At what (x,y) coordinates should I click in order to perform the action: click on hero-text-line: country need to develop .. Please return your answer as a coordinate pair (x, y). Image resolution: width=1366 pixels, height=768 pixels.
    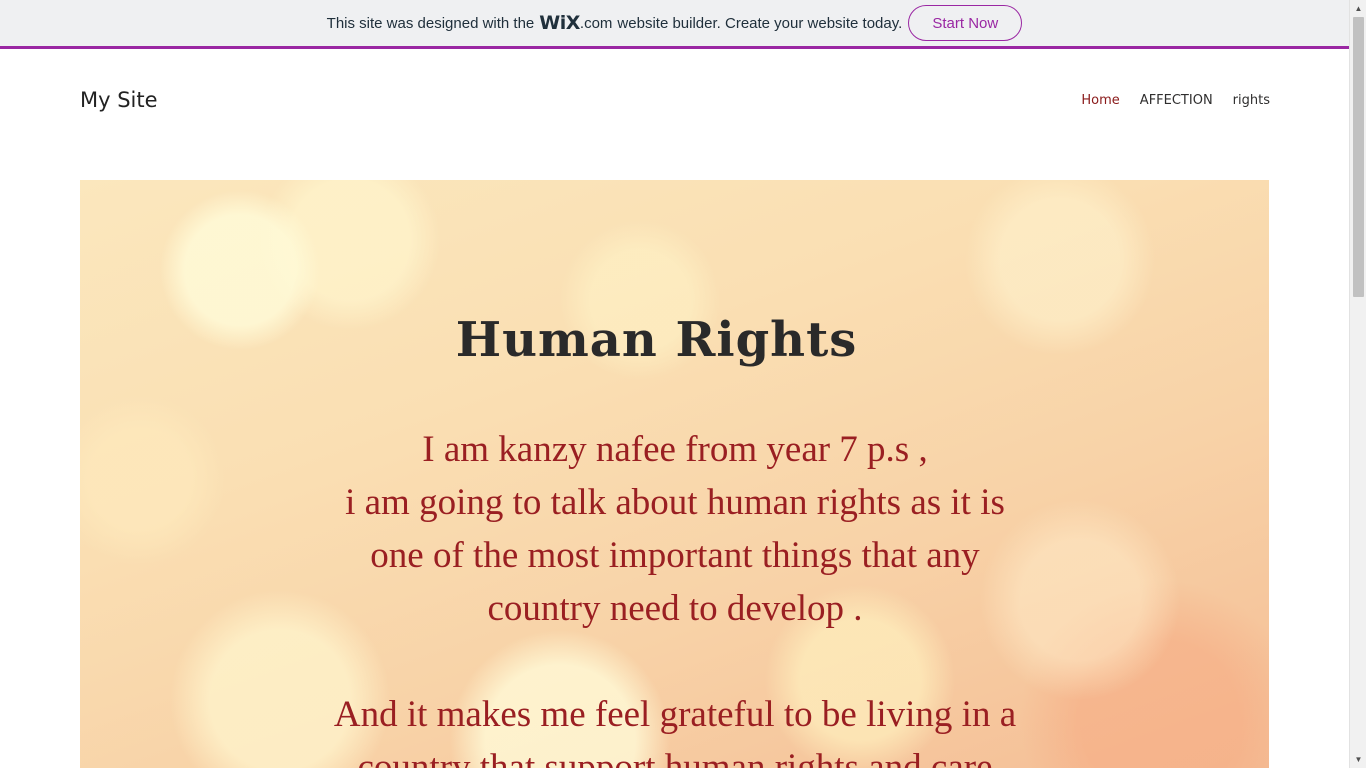
    Looking at the image, I should click on (675, 608).